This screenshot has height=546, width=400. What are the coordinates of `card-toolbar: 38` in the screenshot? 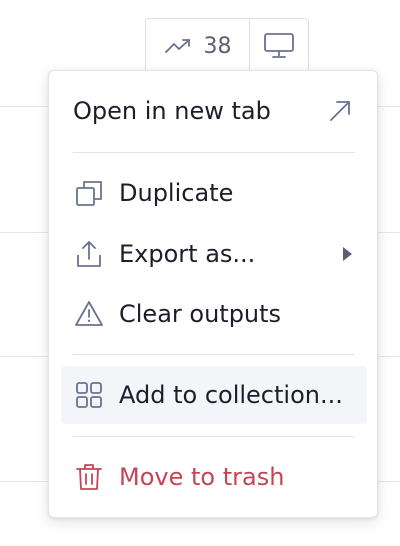 It's located at (227, 46).